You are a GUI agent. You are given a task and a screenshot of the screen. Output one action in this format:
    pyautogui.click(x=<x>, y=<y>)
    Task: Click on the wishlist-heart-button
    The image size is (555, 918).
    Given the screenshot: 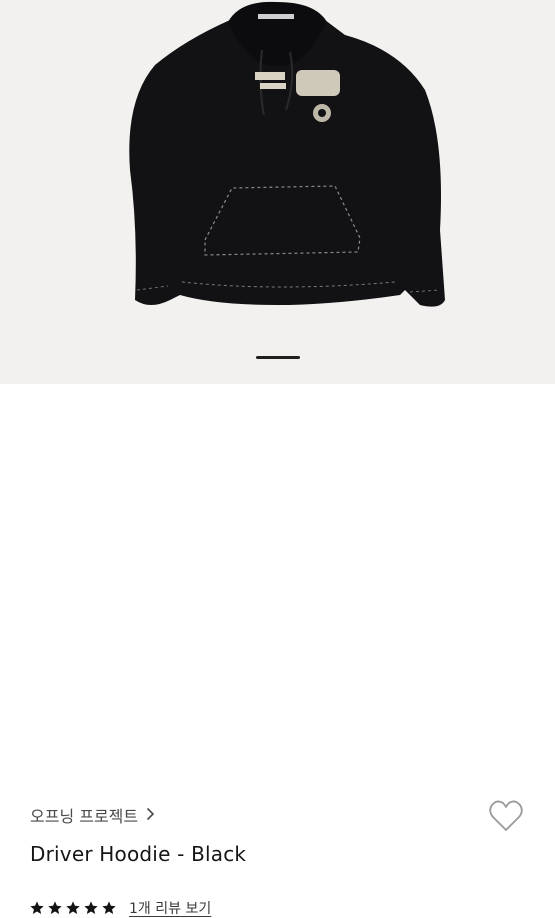 What is the action you would take?
    pyautogui.click(x=506, y=816)
    